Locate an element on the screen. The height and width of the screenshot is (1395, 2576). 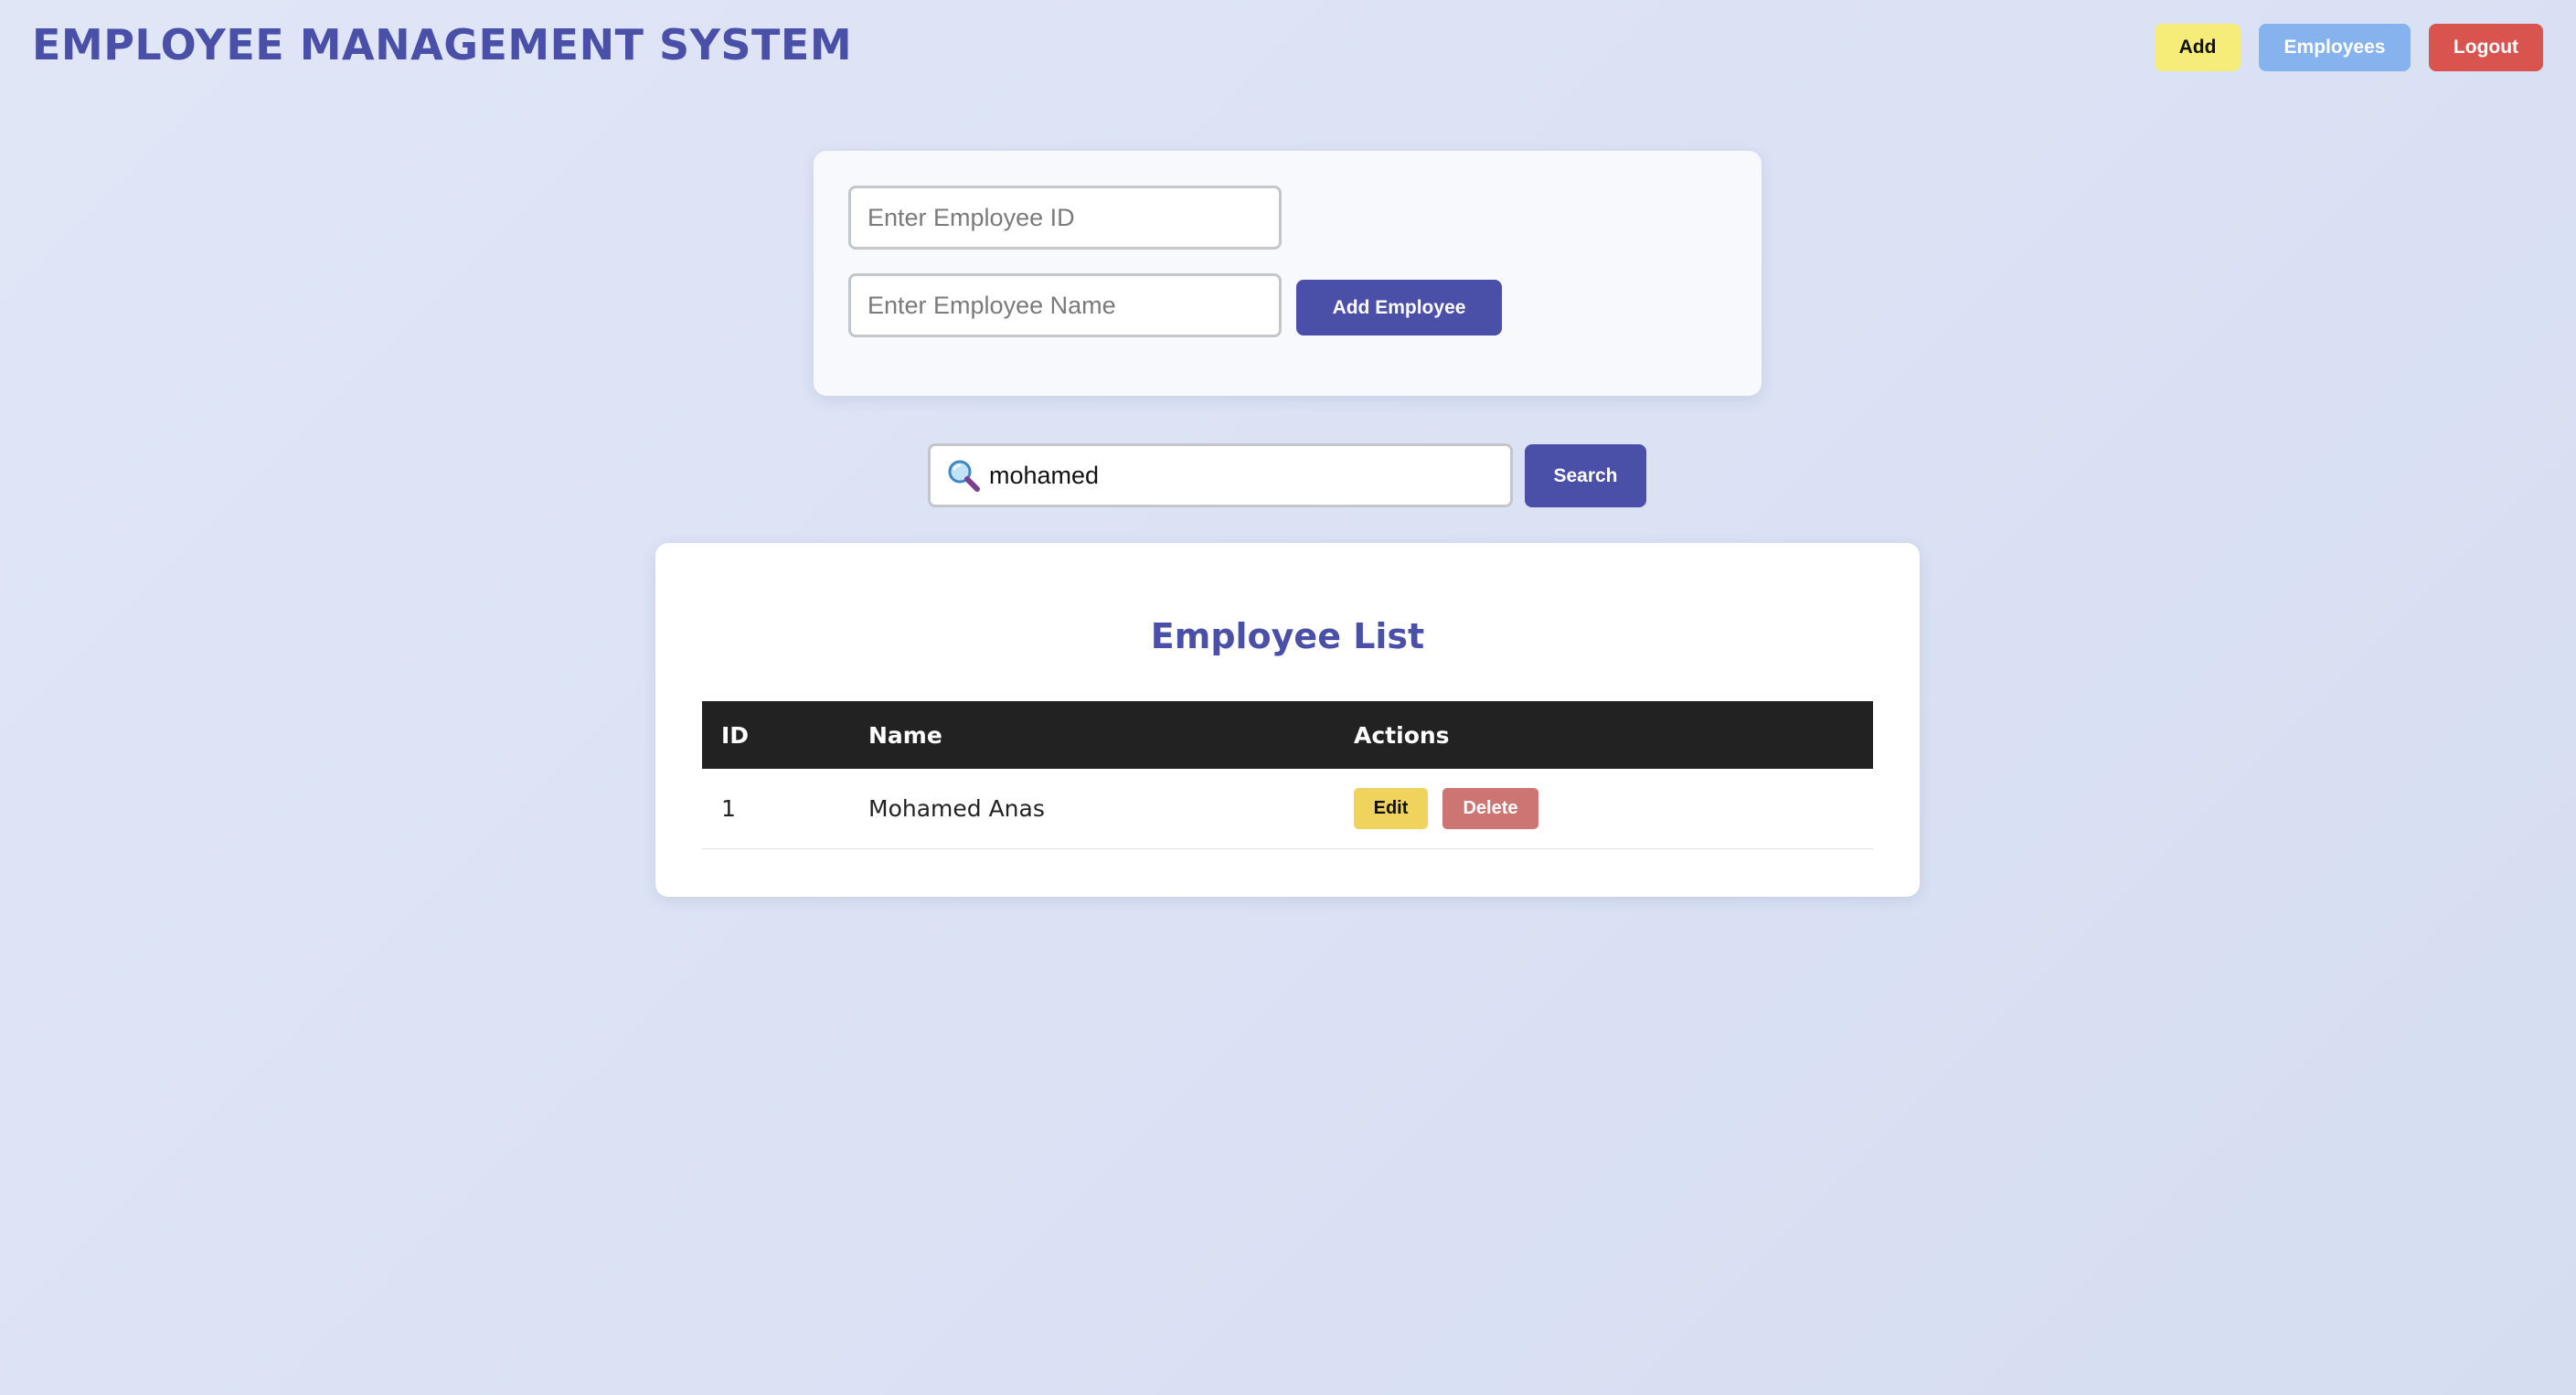
nav-logout-button: Logout is located at coordinates (2486, 47).